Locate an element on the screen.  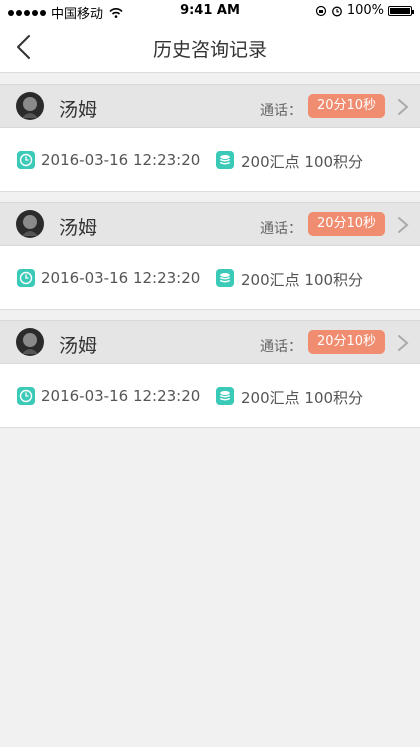
rotation-lock-icon is located at coordinates (320, 10).